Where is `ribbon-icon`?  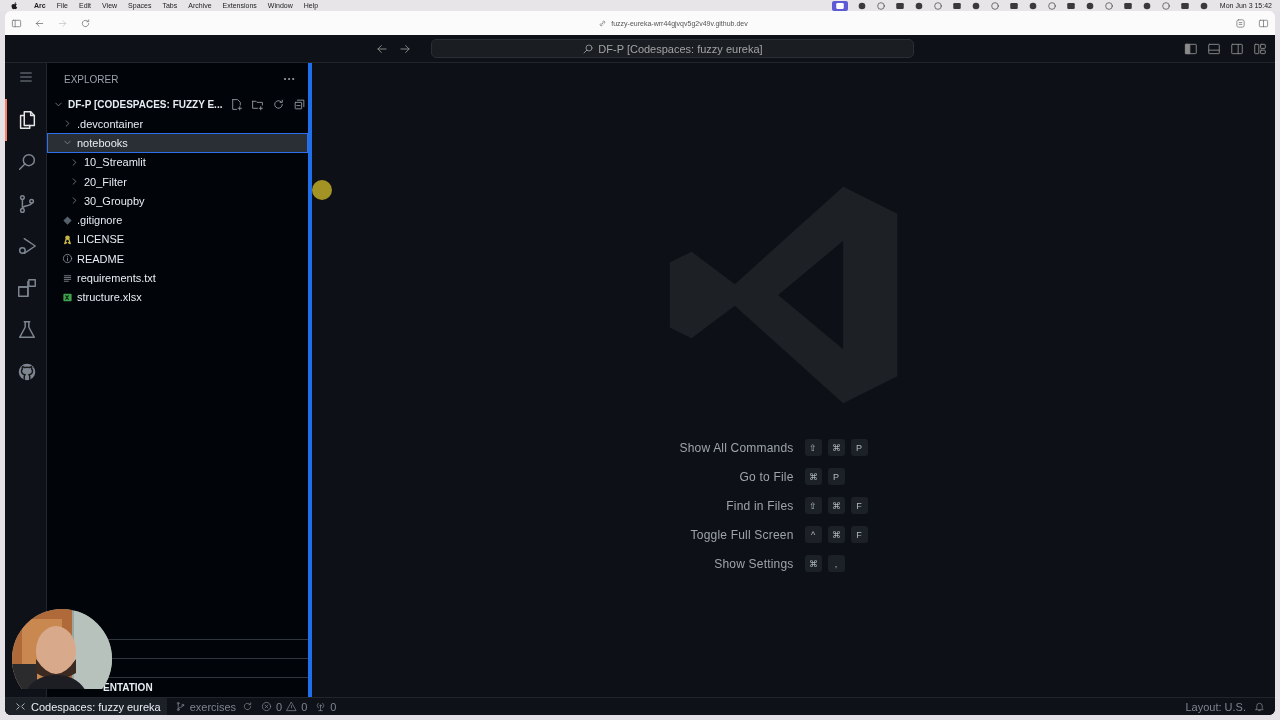
ribbon-icon is located at coordinates (67, 239).